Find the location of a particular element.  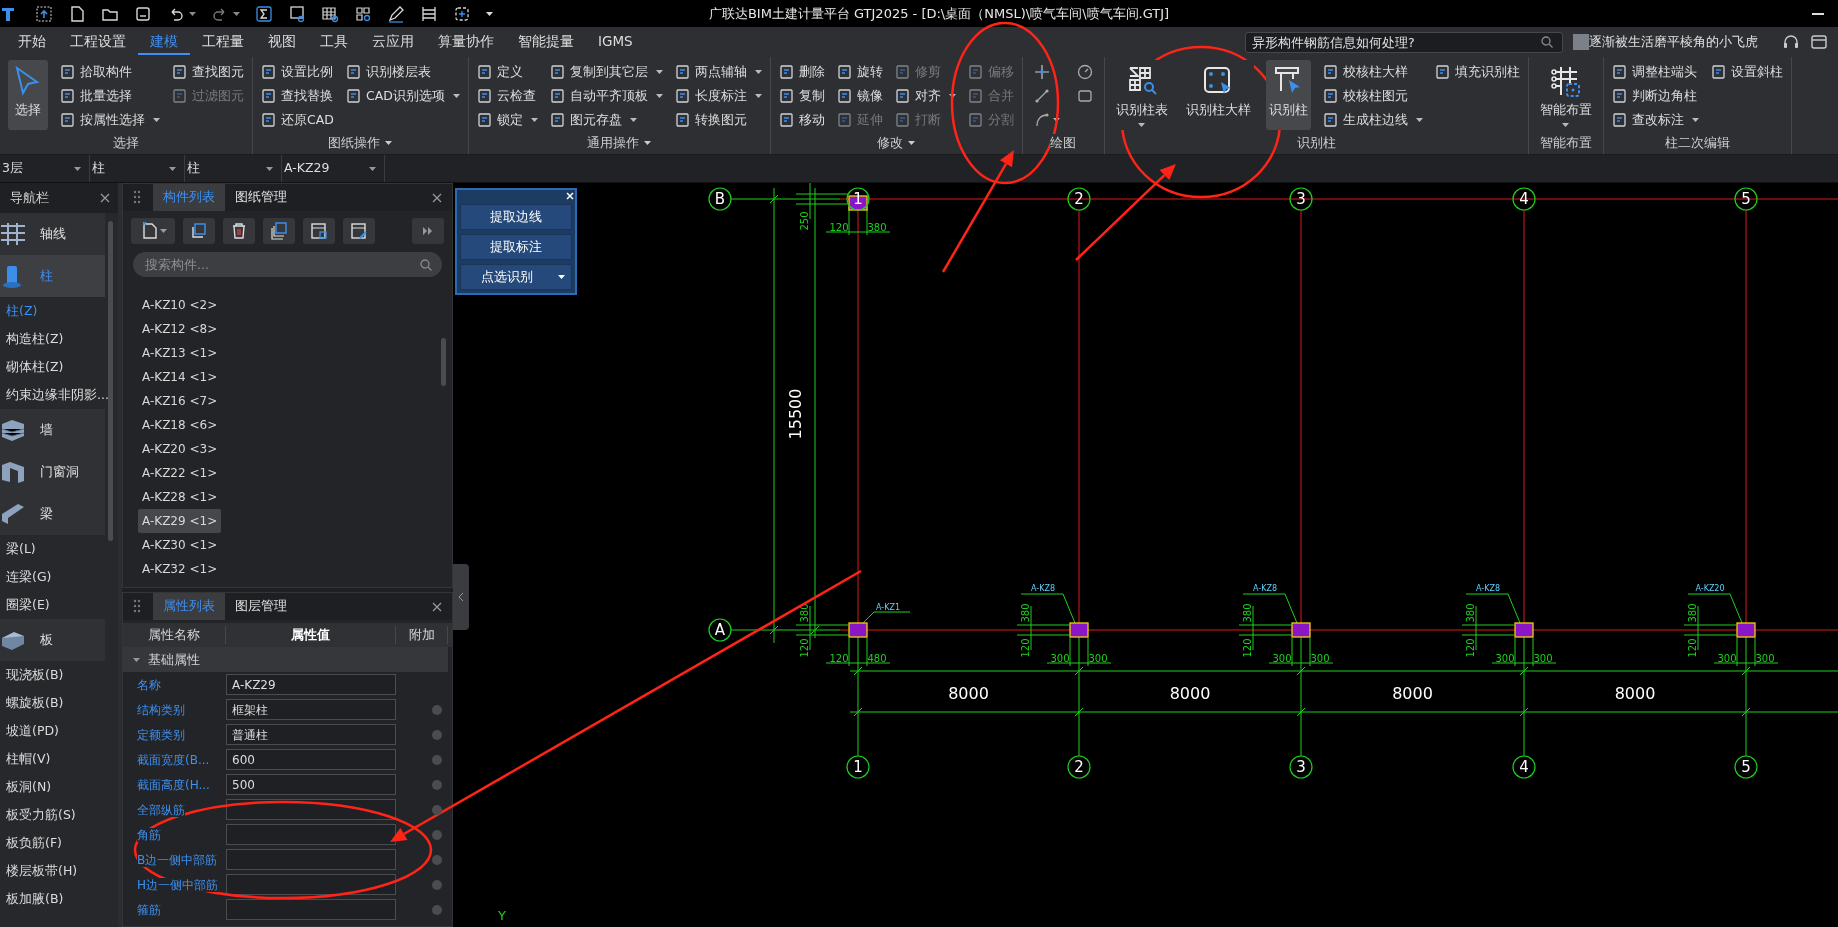

navigation-item: 螺旋板(B) is located at coordinates (52, 703).